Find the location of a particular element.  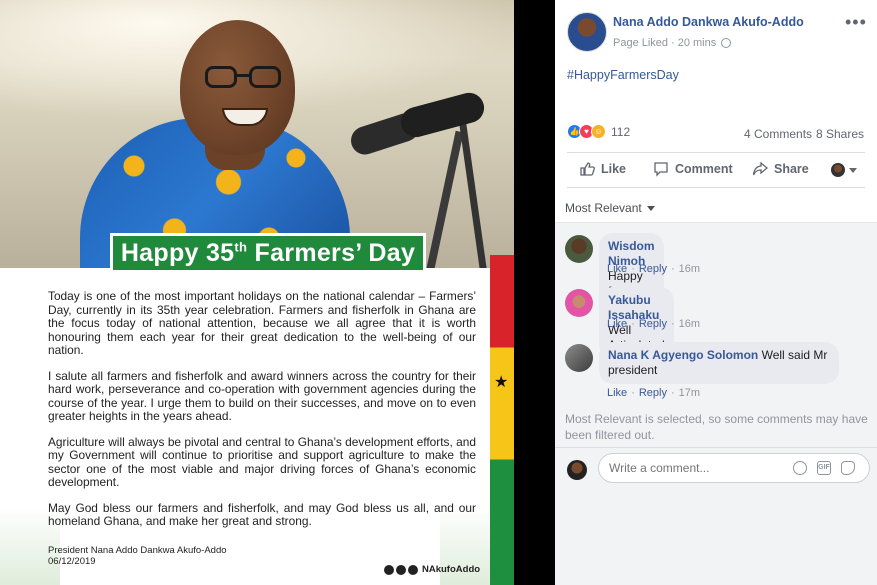

haha-reaction-icon: ☺ is located at coordinates (598, 131).